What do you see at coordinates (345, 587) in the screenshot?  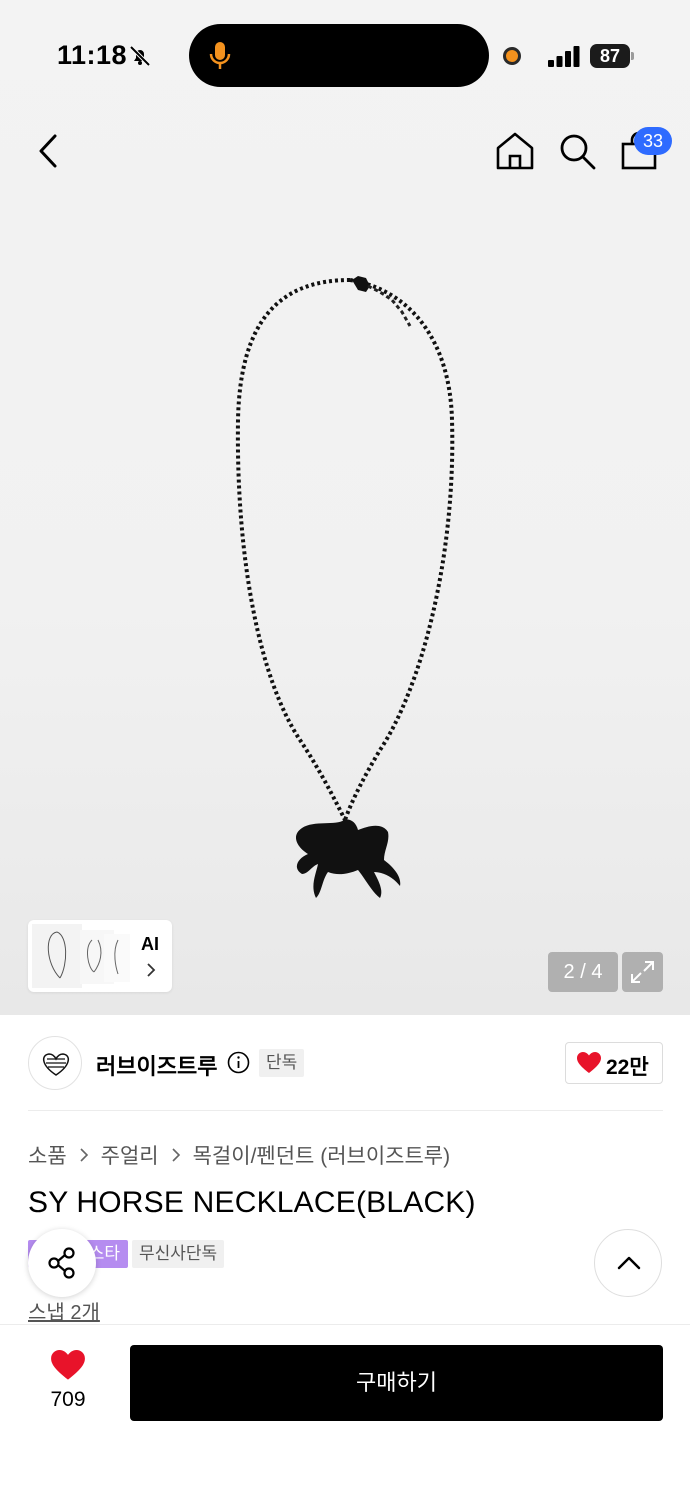 I see `necklace-product-image` at bounding box center [345, 587].